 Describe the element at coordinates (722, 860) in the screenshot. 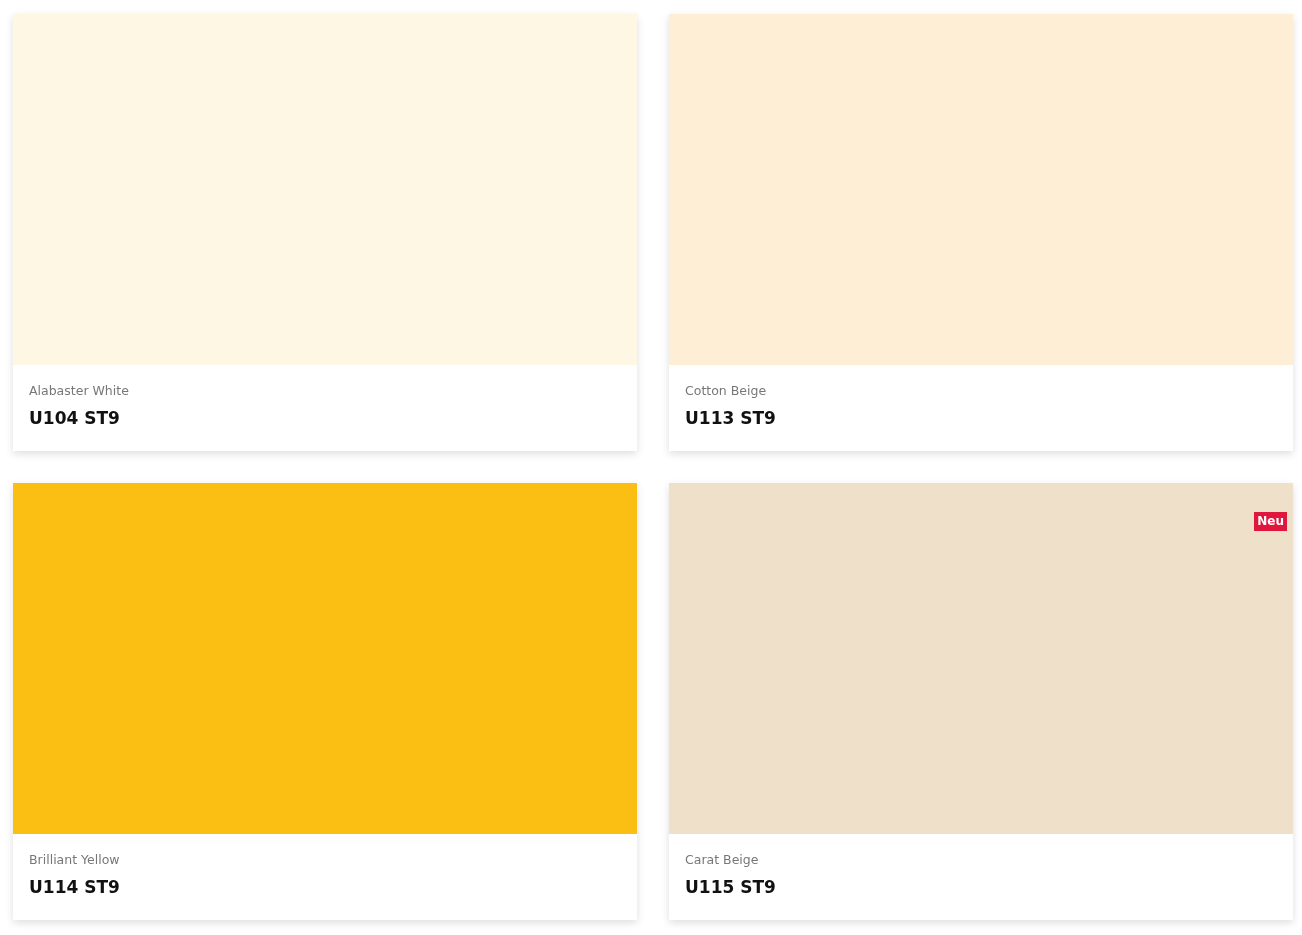

I see `color-name: Carat Beige` at that location.